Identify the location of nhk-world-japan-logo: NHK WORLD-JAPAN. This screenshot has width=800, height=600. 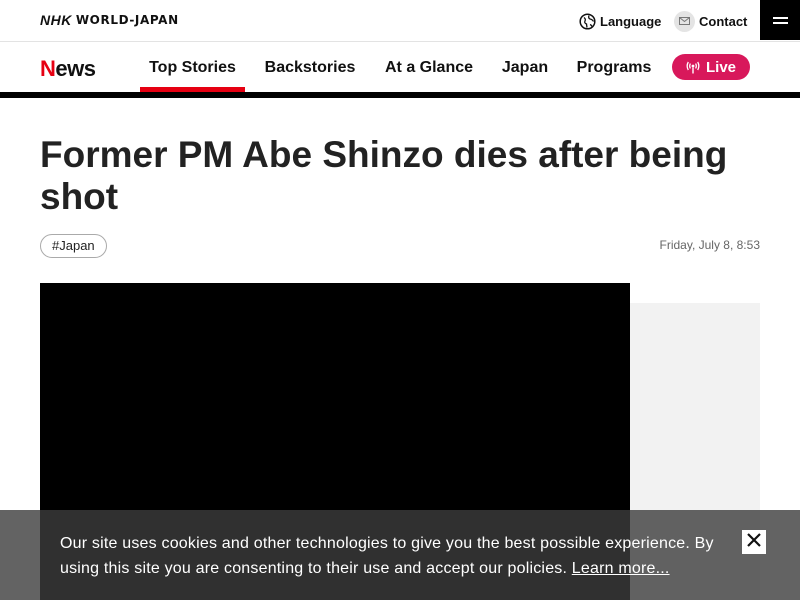
(109, 20).